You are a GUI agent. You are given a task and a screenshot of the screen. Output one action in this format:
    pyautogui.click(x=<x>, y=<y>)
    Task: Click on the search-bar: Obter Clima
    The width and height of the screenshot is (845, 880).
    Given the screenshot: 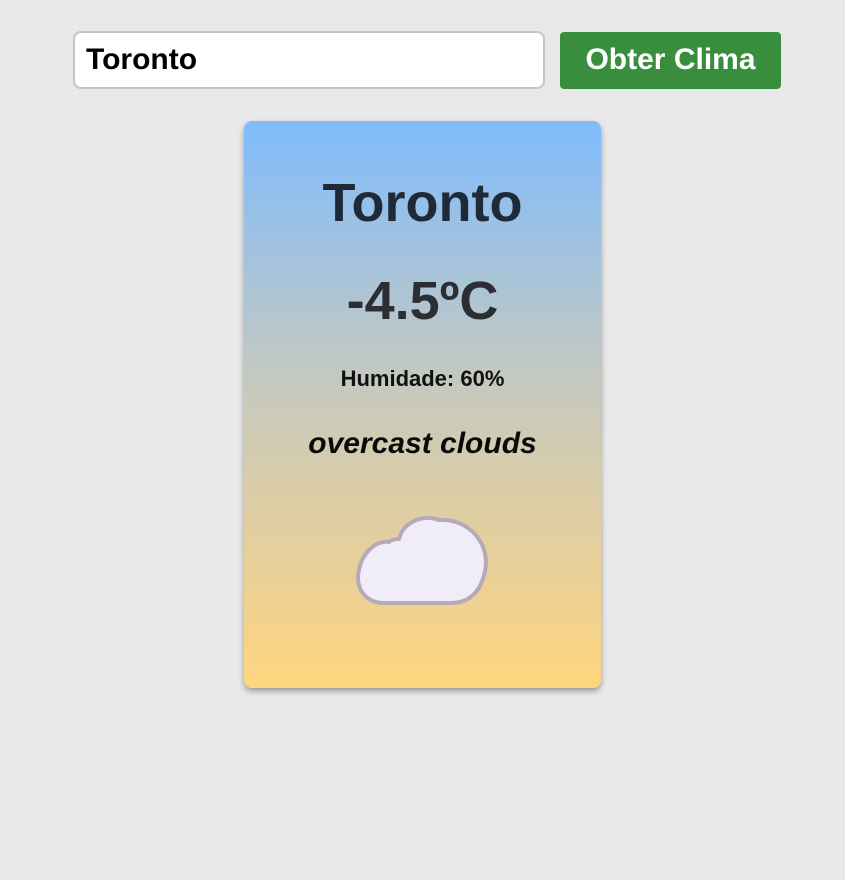 What is the action you would take?
    pyautogui.click(x=427, y=60)
    